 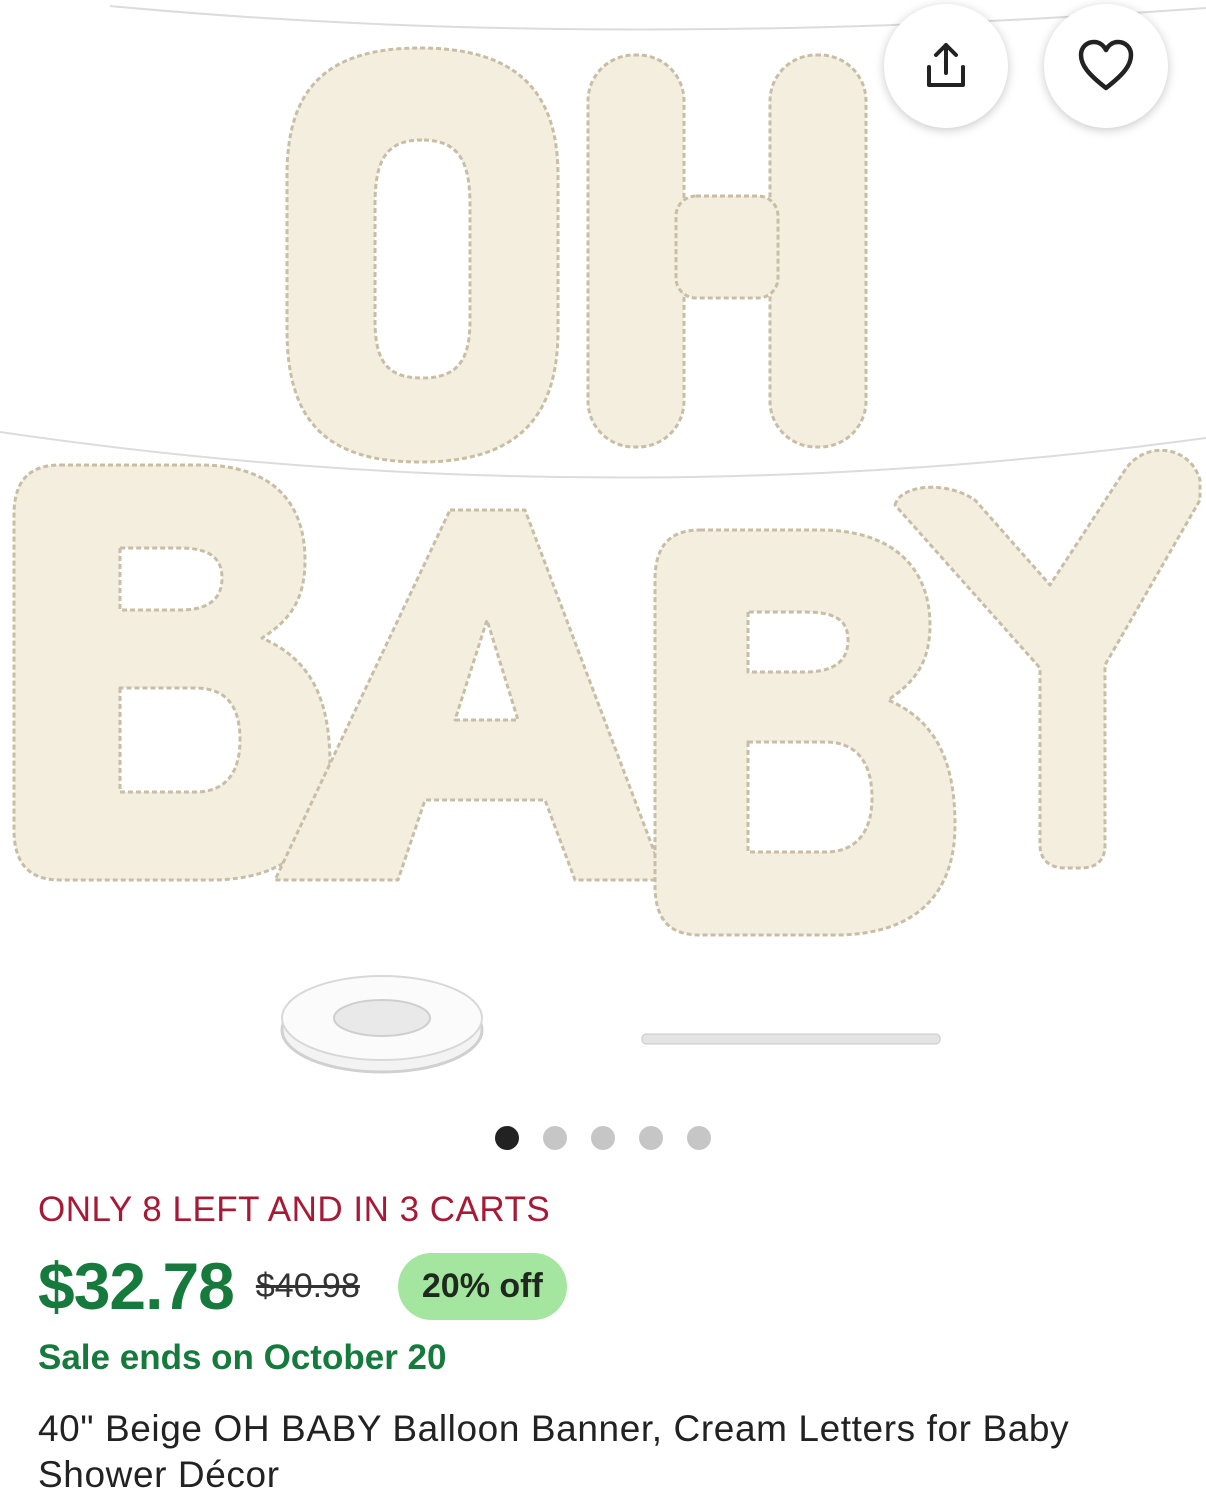 I want to click on price-row: $32.78 $40.98 20% off, so click(x=302, y=1286).